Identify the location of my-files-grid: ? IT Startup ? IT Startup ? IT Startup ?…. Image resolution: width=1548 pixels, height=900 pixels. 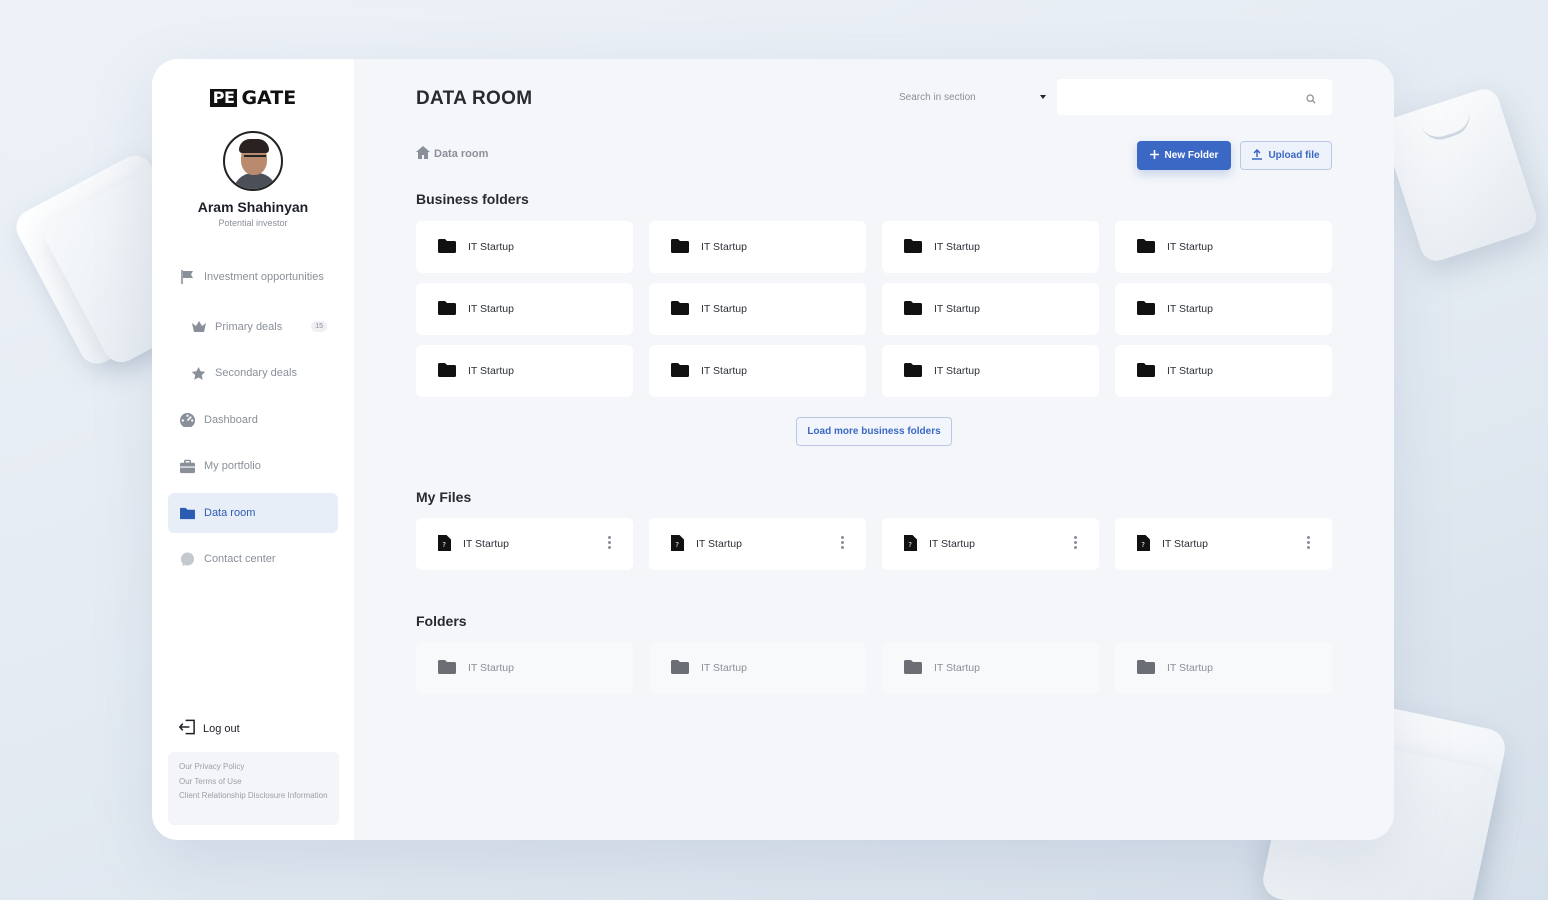
(874, 544).